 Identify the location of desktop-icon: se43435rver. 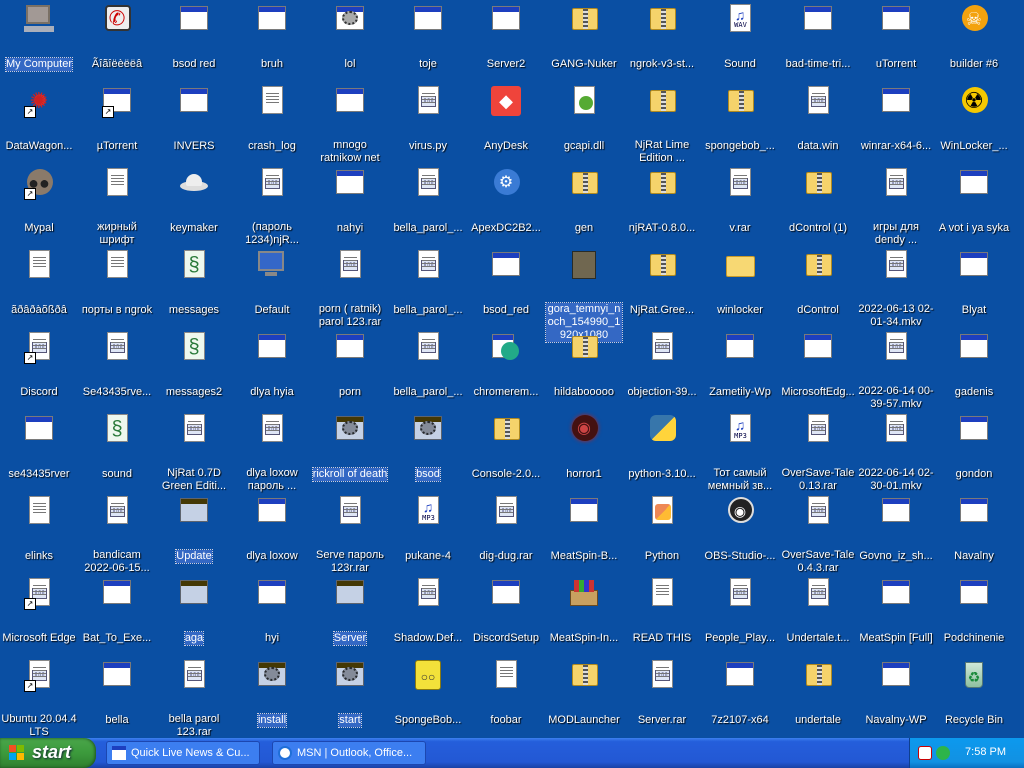
(39, 447).